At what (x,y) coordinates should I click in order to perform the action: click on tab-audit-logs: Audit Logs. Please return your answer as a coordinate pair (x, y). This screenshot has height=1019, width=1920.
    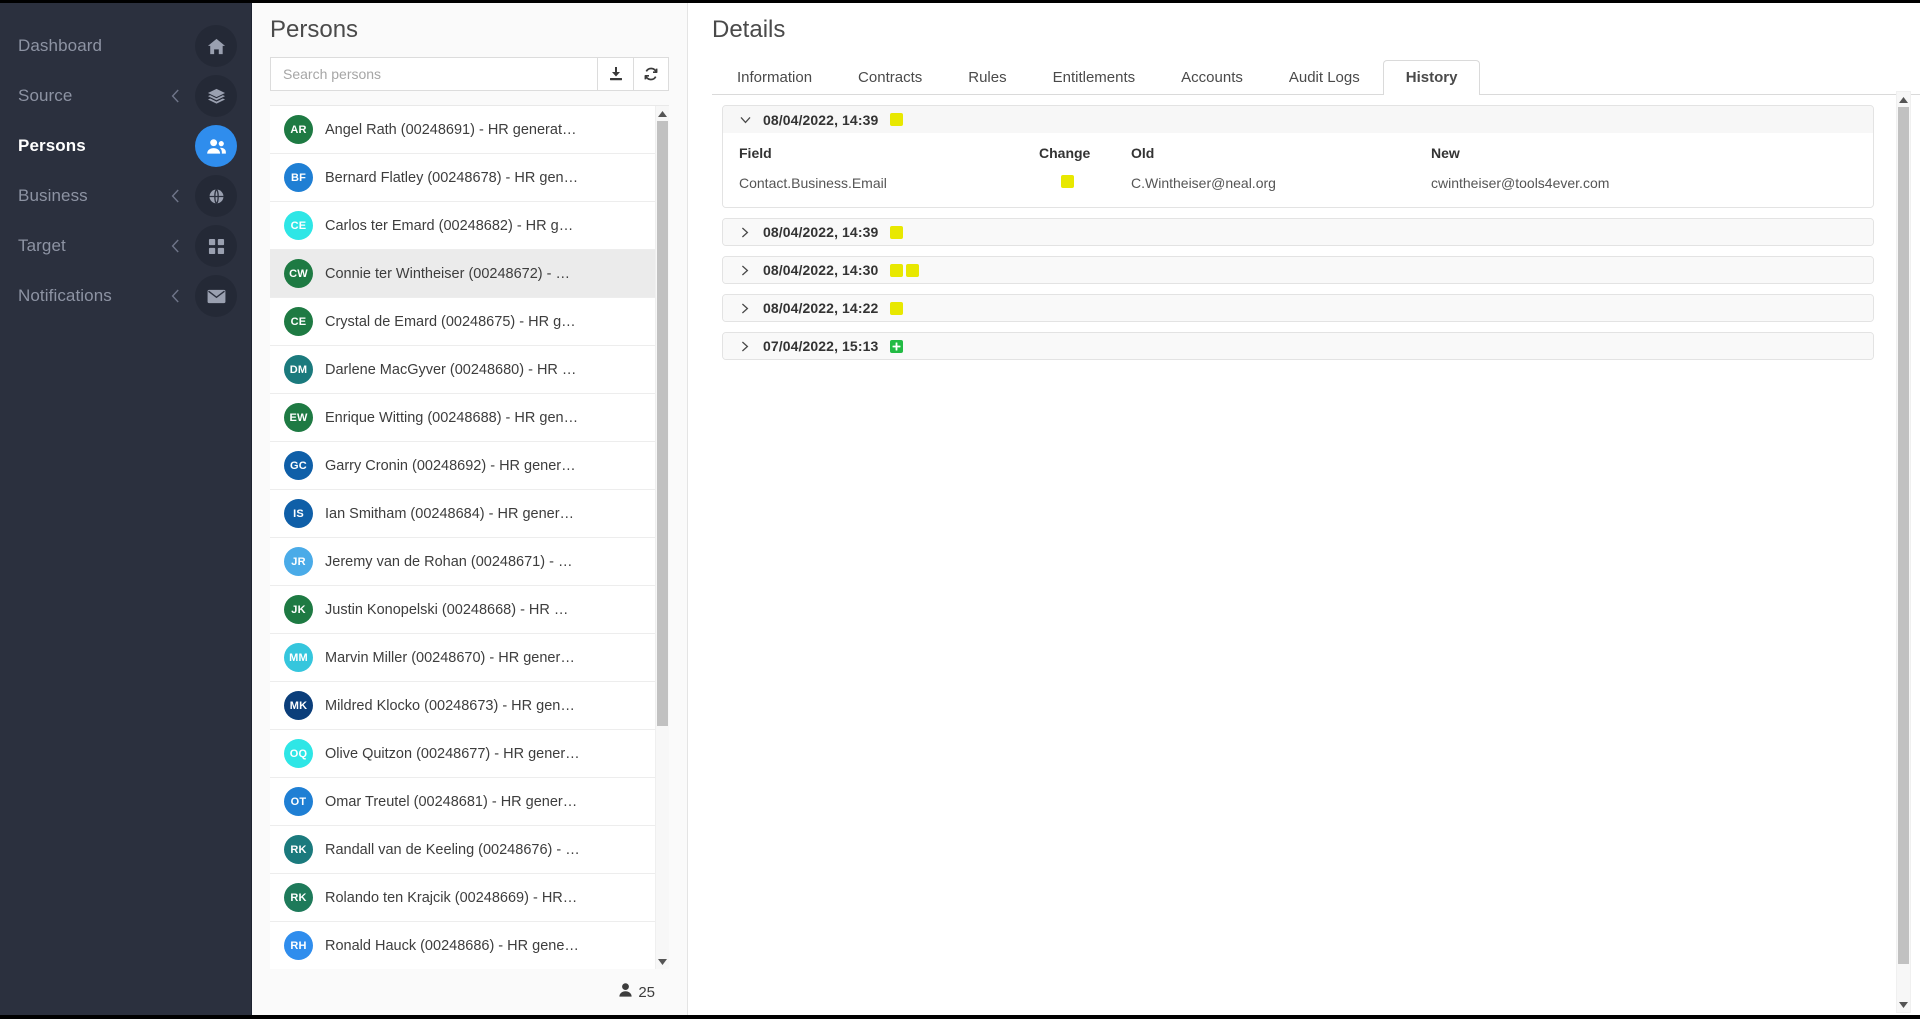
    Looking at the image, I should click on (1324, 77).